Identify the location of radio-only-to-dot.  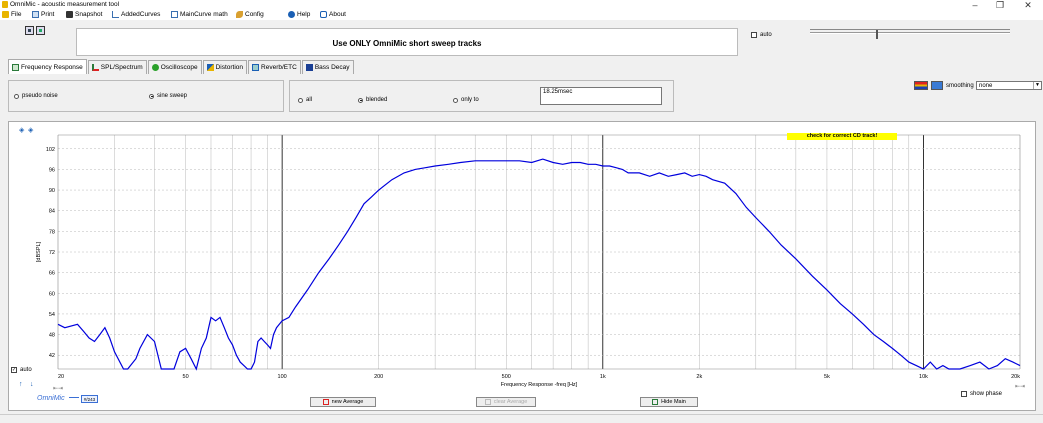
(455, 100).